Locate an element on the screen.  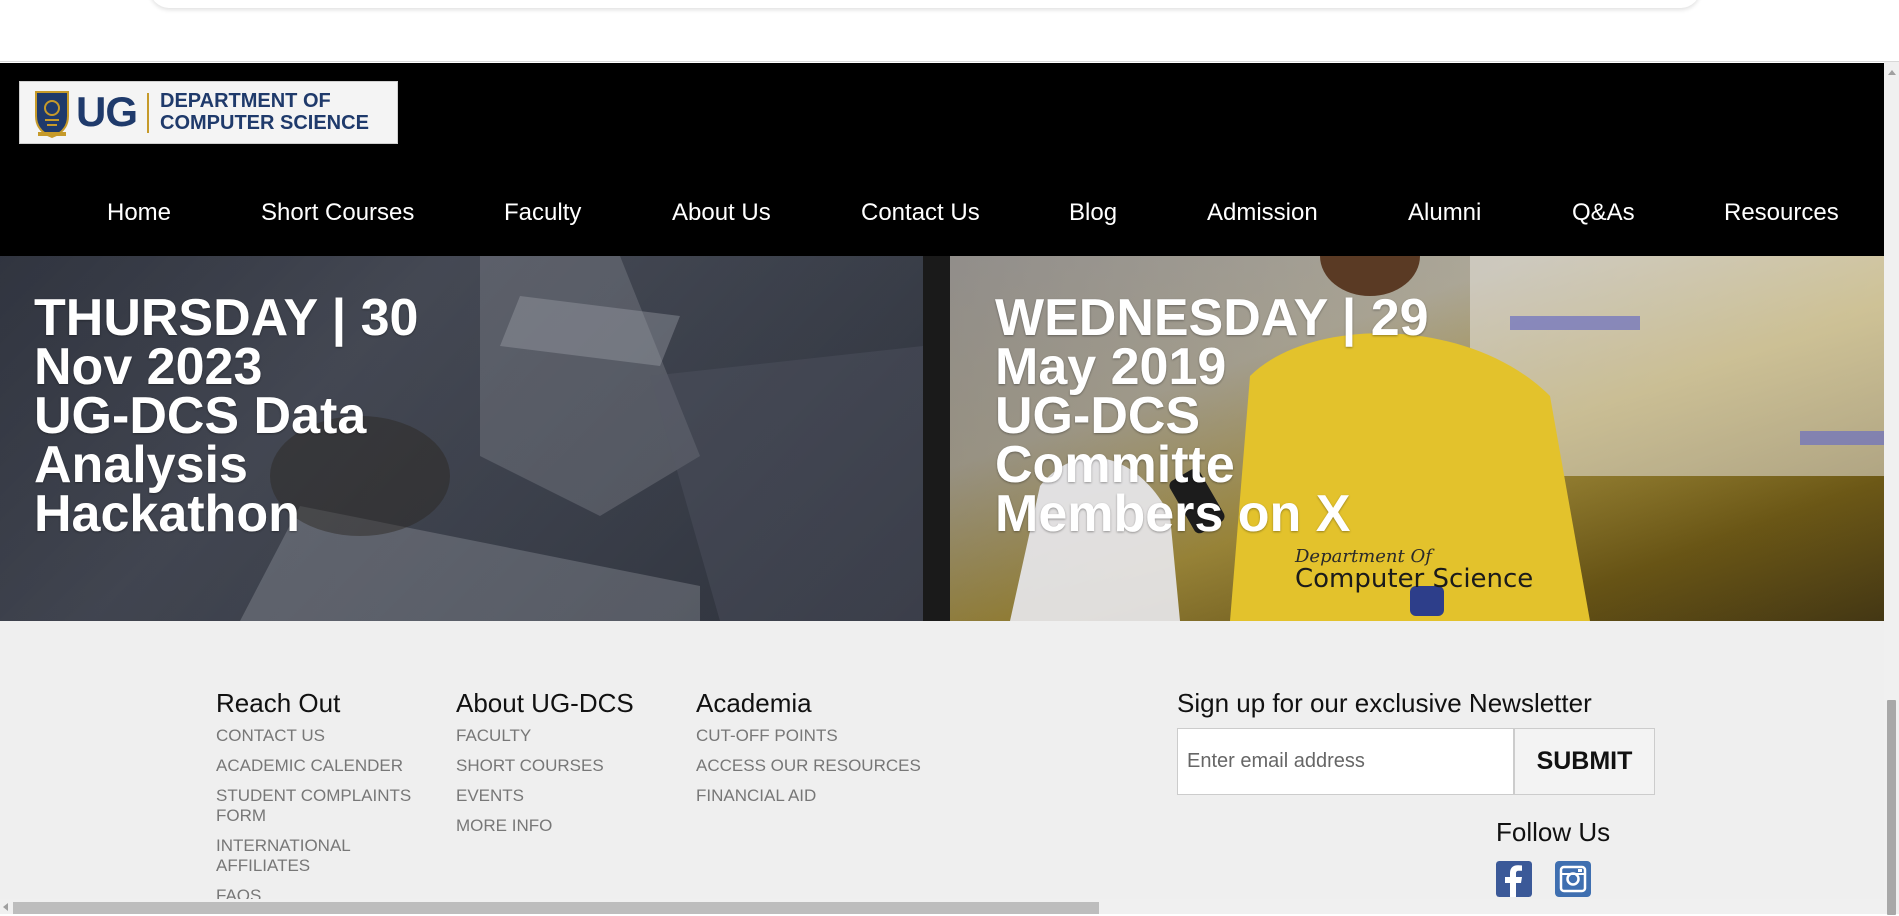
footer-link-academic-calender: ACADEMIC CALENDER is located at coordinates (323, 766).